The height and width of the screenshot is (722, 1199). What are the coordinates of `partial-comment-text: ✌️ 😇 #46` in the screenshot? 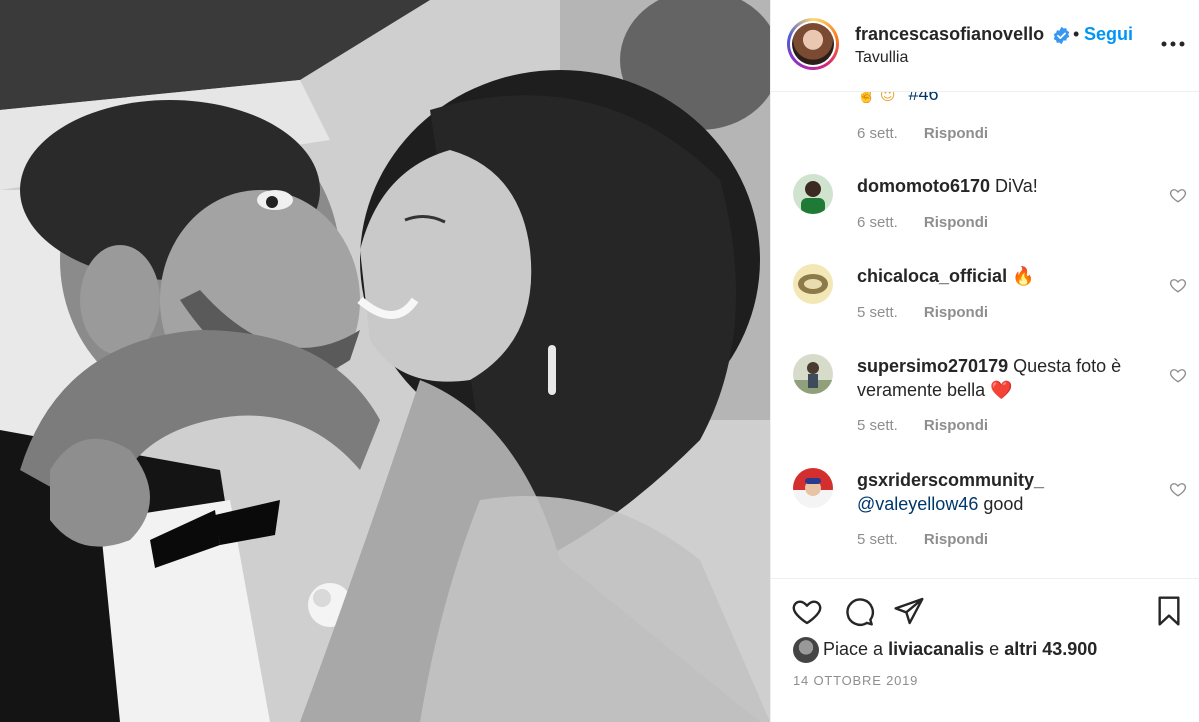 It's located at (898, 98).